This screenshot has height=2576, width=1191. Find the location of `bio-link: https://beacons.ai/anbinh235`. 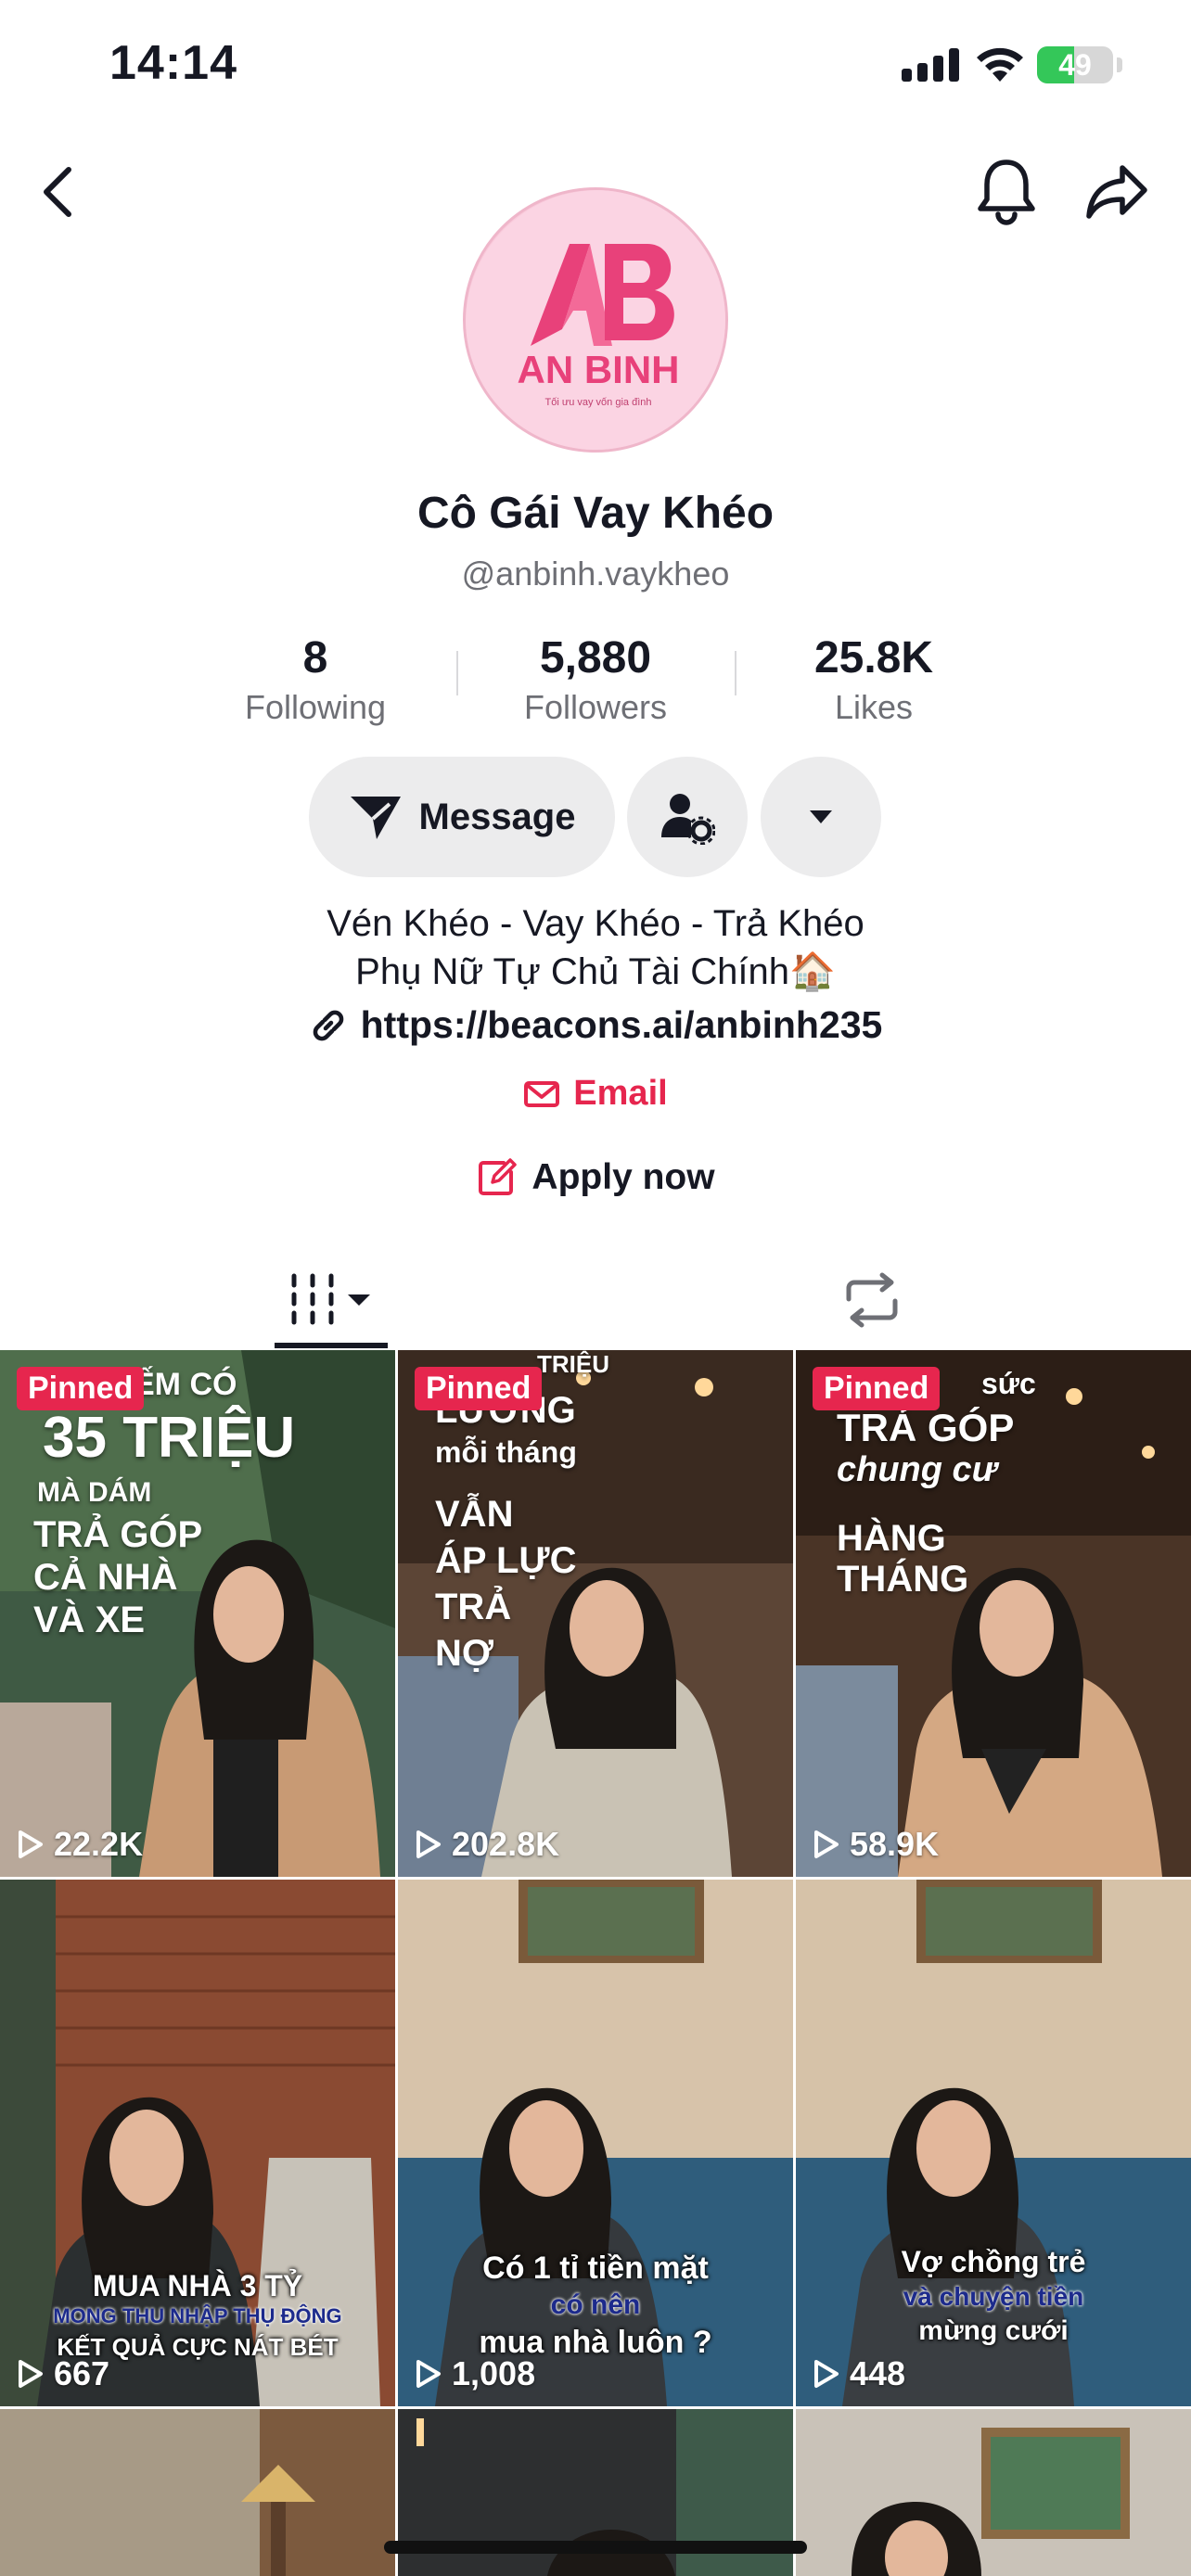

bio-link: https://beacons.ai/anbinh235 is located at coordinates (595, 1025).